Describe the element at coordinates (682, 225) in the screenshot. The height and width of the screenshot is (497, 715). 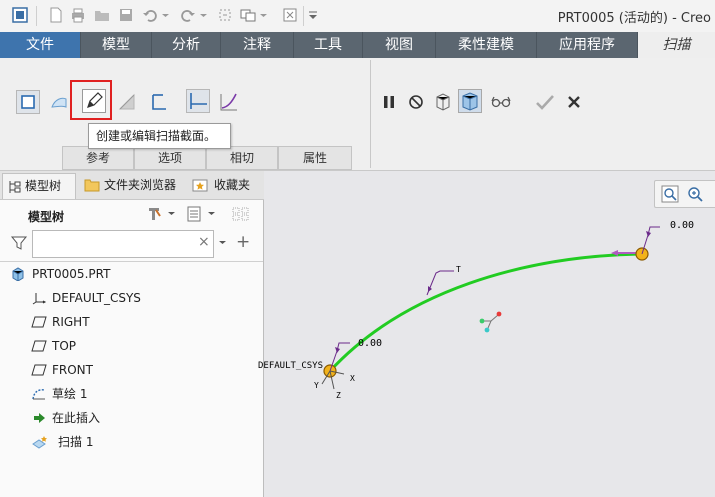
I see `end-dimension: 0.00` at that location.